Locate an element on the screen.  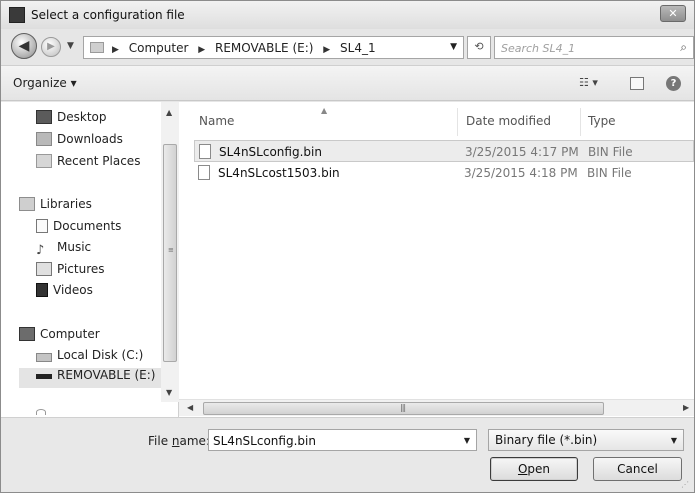
sidebar-item-local-disk: Local Disk (C:) is located at coordinates (89, 358).